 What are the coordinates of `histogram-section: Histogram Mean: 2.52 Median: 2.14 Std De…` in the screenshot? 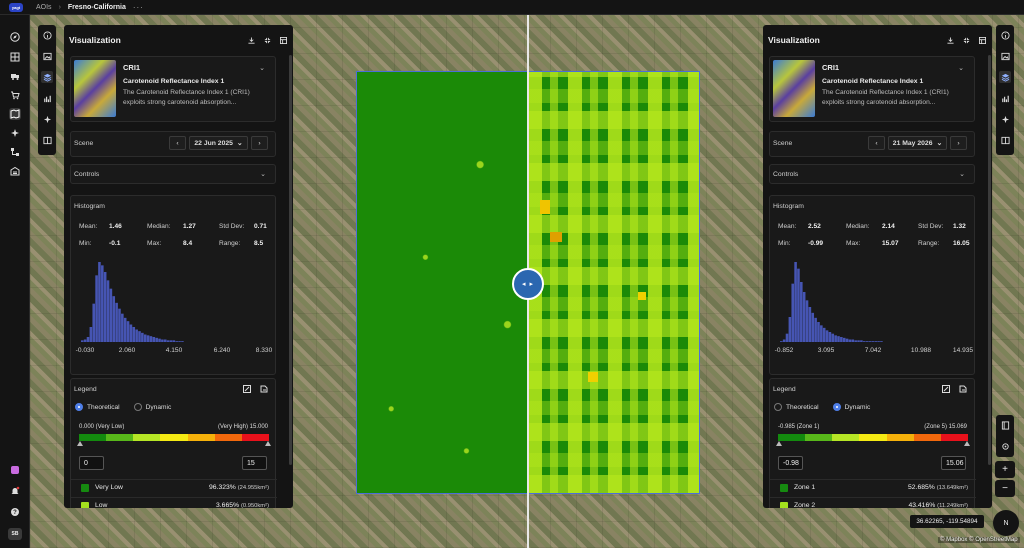 It's located at (872, 285).